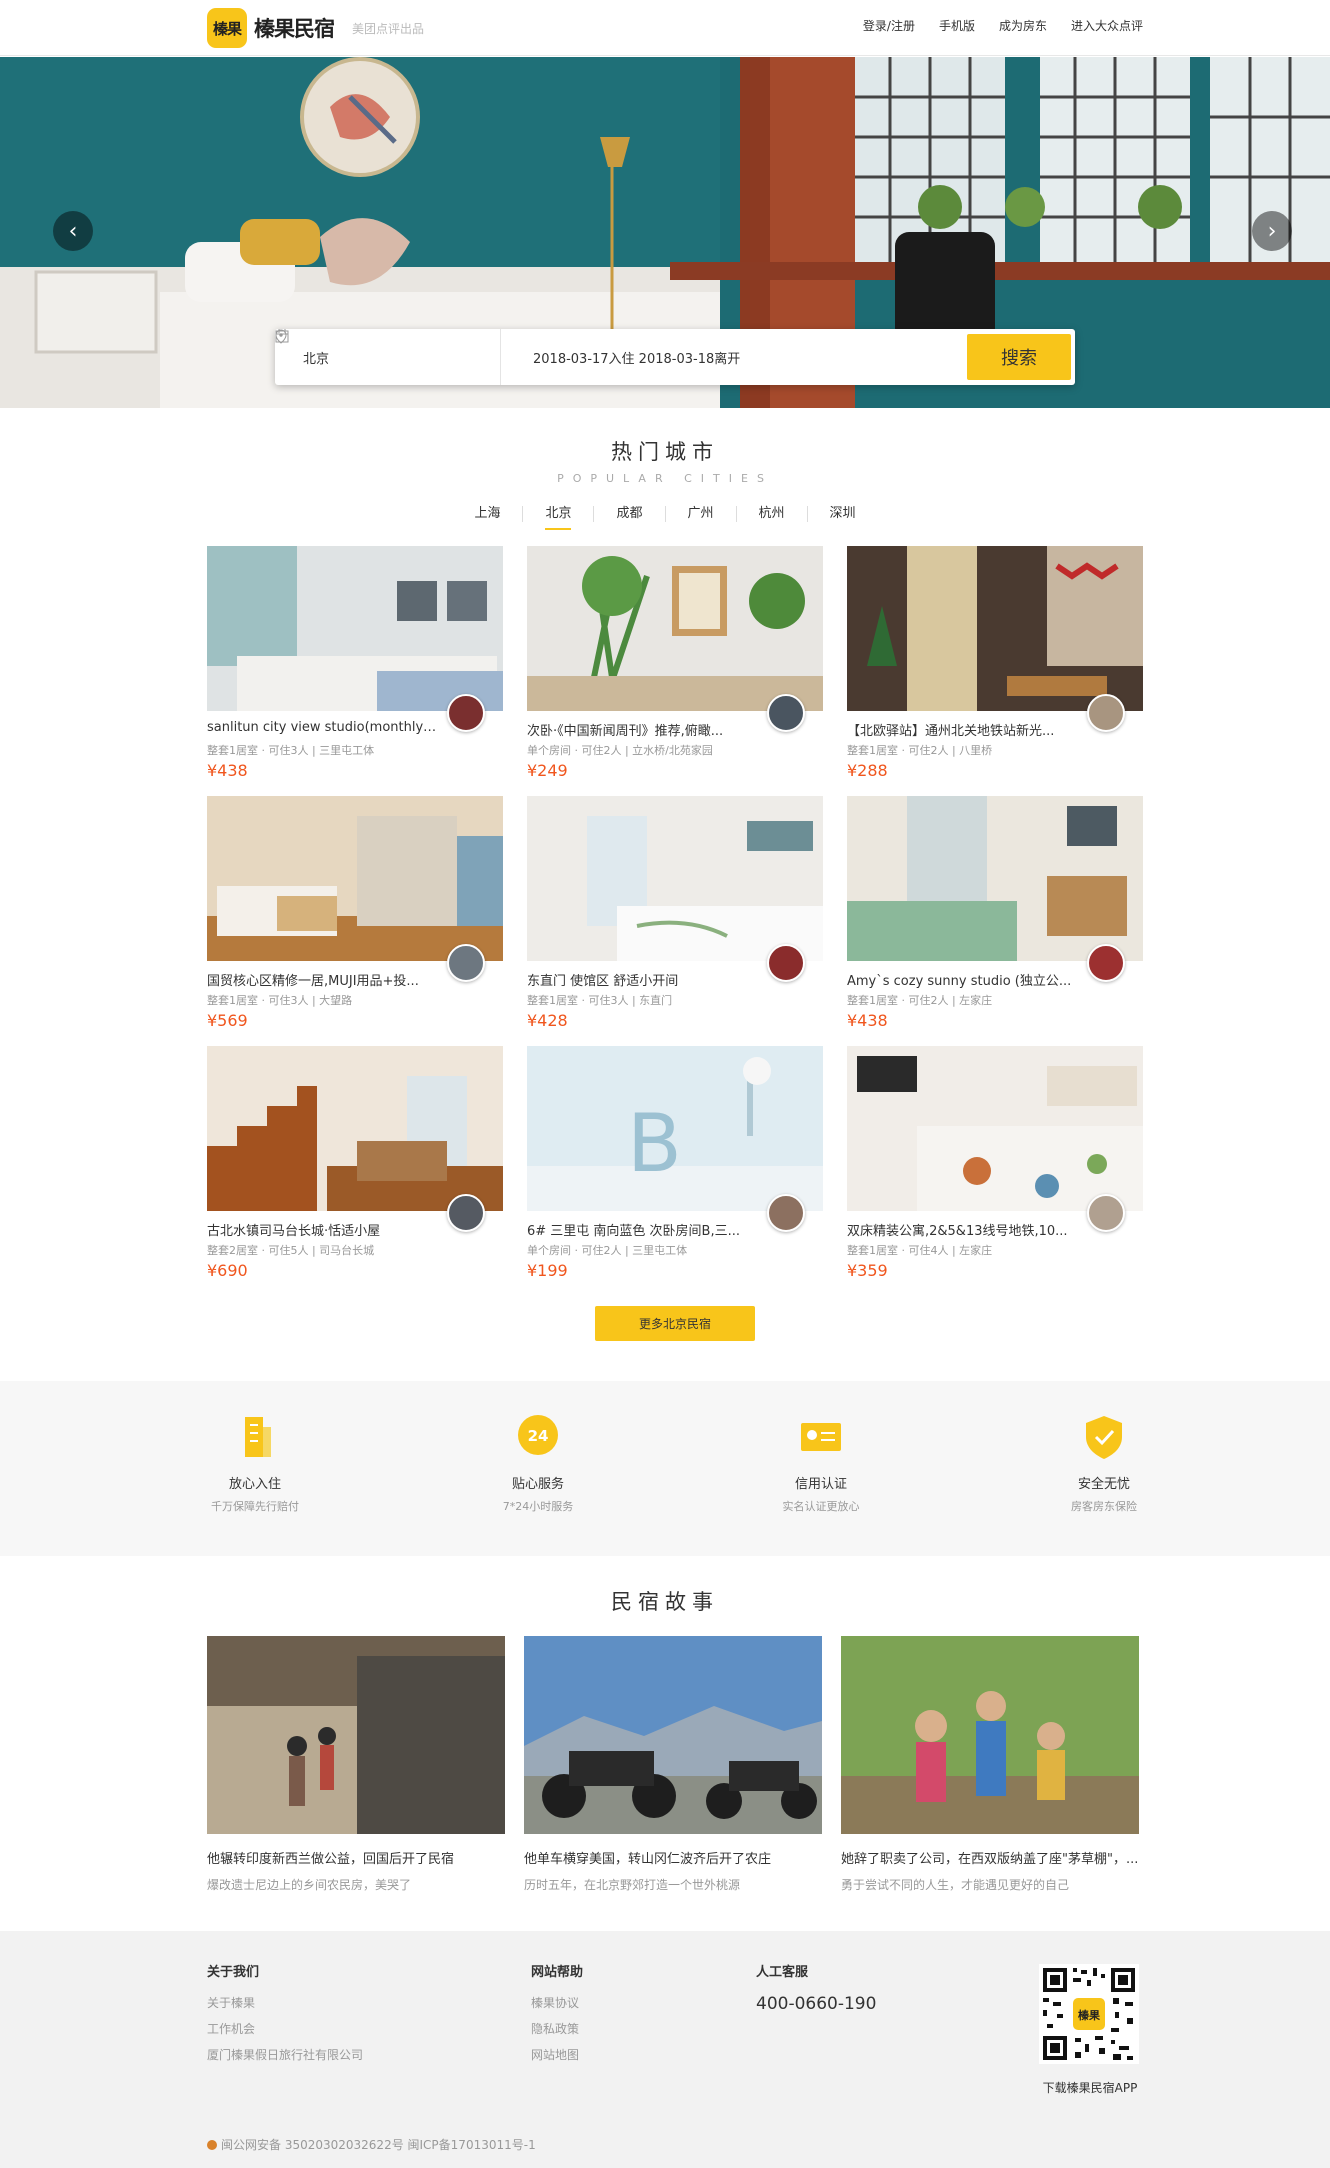  Describe the element at coordinates (700, 514) in the screenshot. I see `tab-guangzhou: 广州` at that location.